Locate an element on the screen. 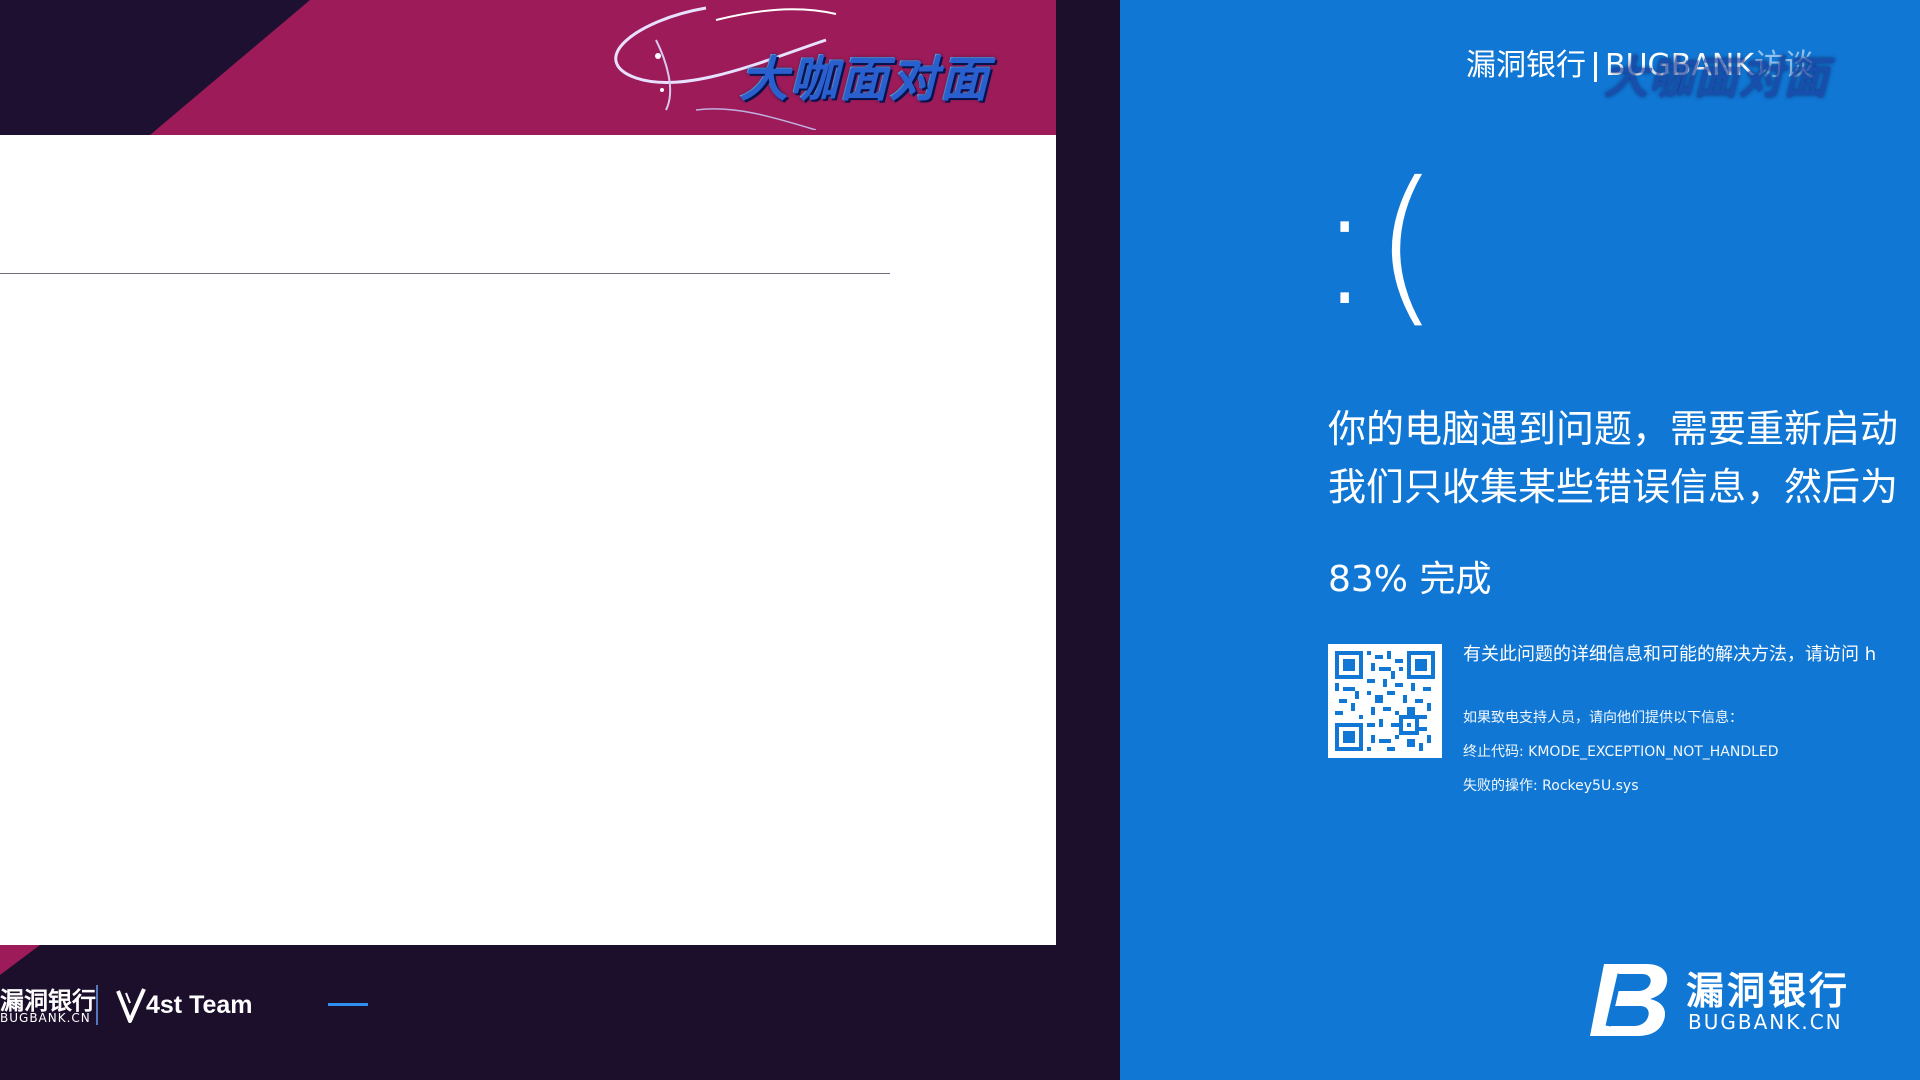 This screenshot has width=1920, height=1080. bugbank-logo-en: BUGBANK.CN is located at coordinates (1765, 1022).